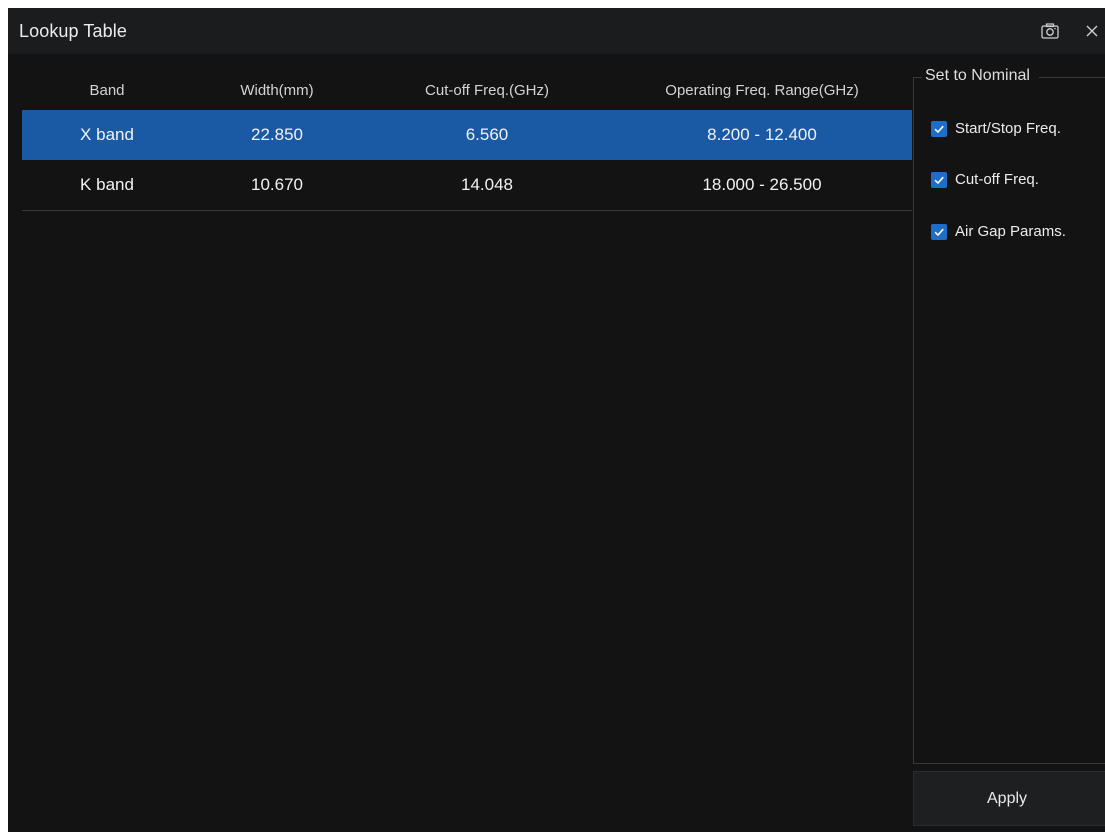 The height and width of the screenshot is (832, 1105). What do you see at coordinates (1092, 31) in the screenshot?
I see `close-icon` at bounding box center [1092, 31].